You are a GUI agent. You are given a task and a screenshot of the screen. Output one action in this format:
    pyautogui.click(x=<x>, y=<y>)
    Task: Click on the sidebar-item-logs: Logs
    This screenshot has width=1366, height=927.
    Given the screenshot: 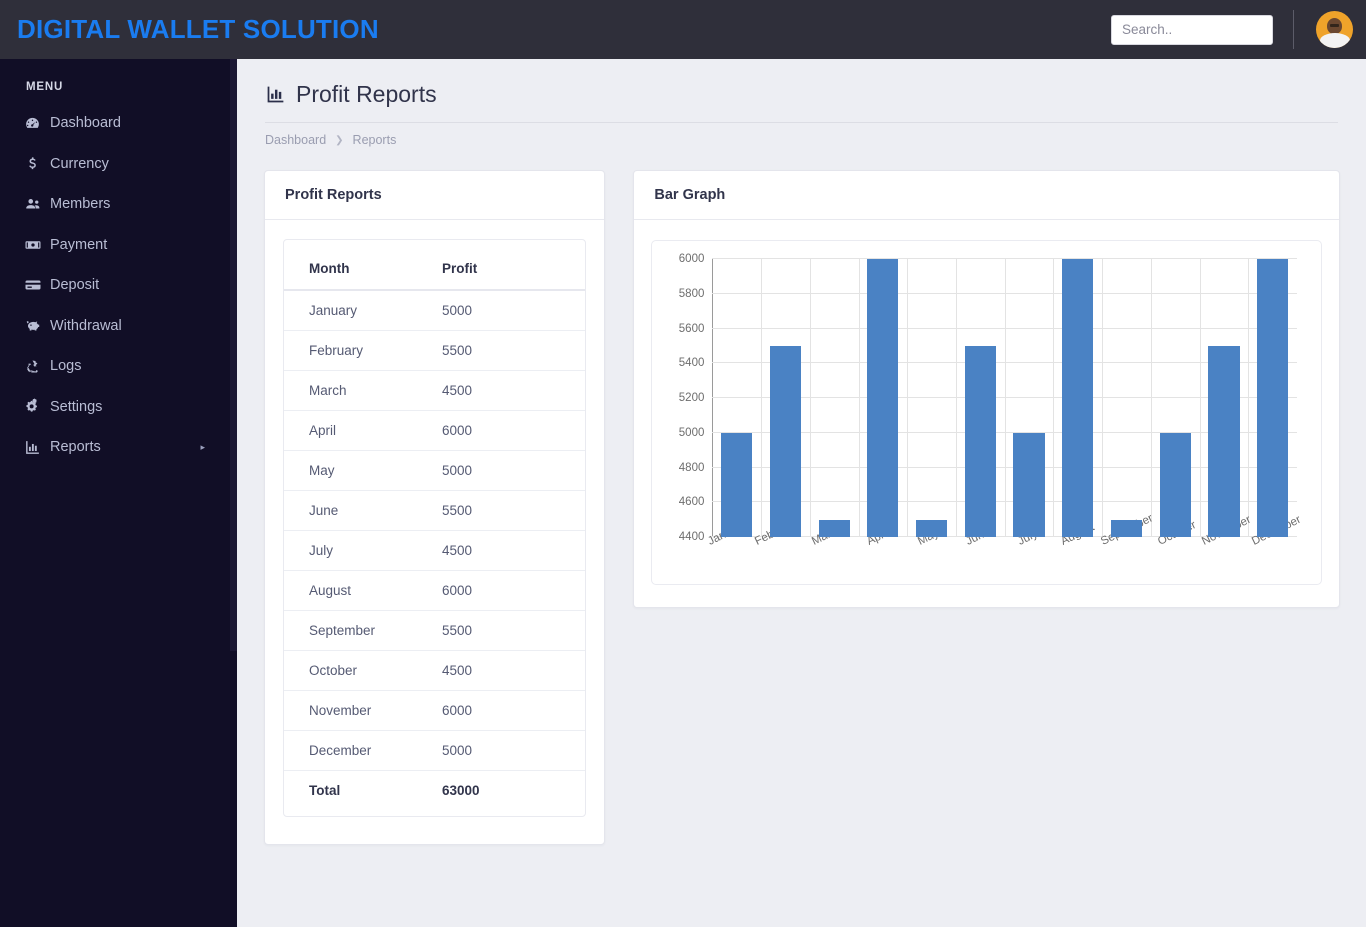 What is the action you would take?
    pyautogui.click(x=118, y=366)
    